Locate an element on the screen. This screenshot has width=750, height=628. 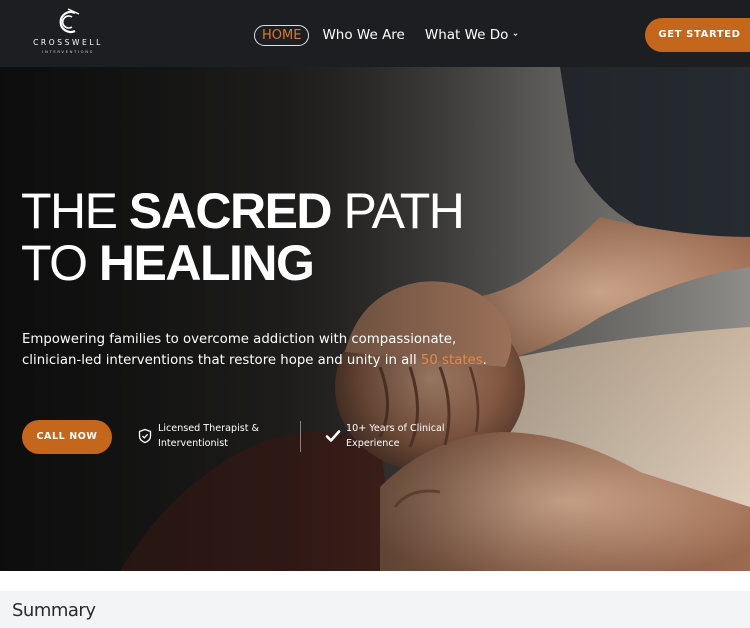
summary-panel: Summary is located at coordinates (375, 609).